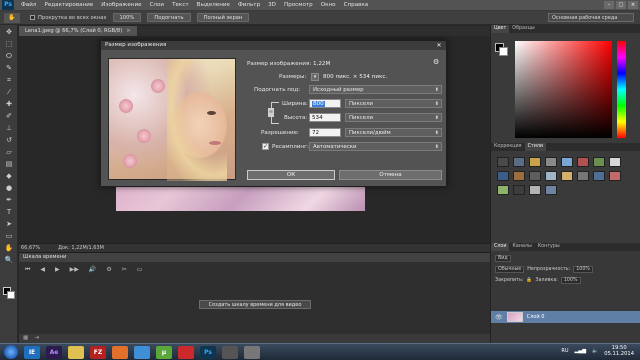 The image size is (640, 360). I want to click on clone-stamp-tool-icon: ⊥, so click(9, 128).